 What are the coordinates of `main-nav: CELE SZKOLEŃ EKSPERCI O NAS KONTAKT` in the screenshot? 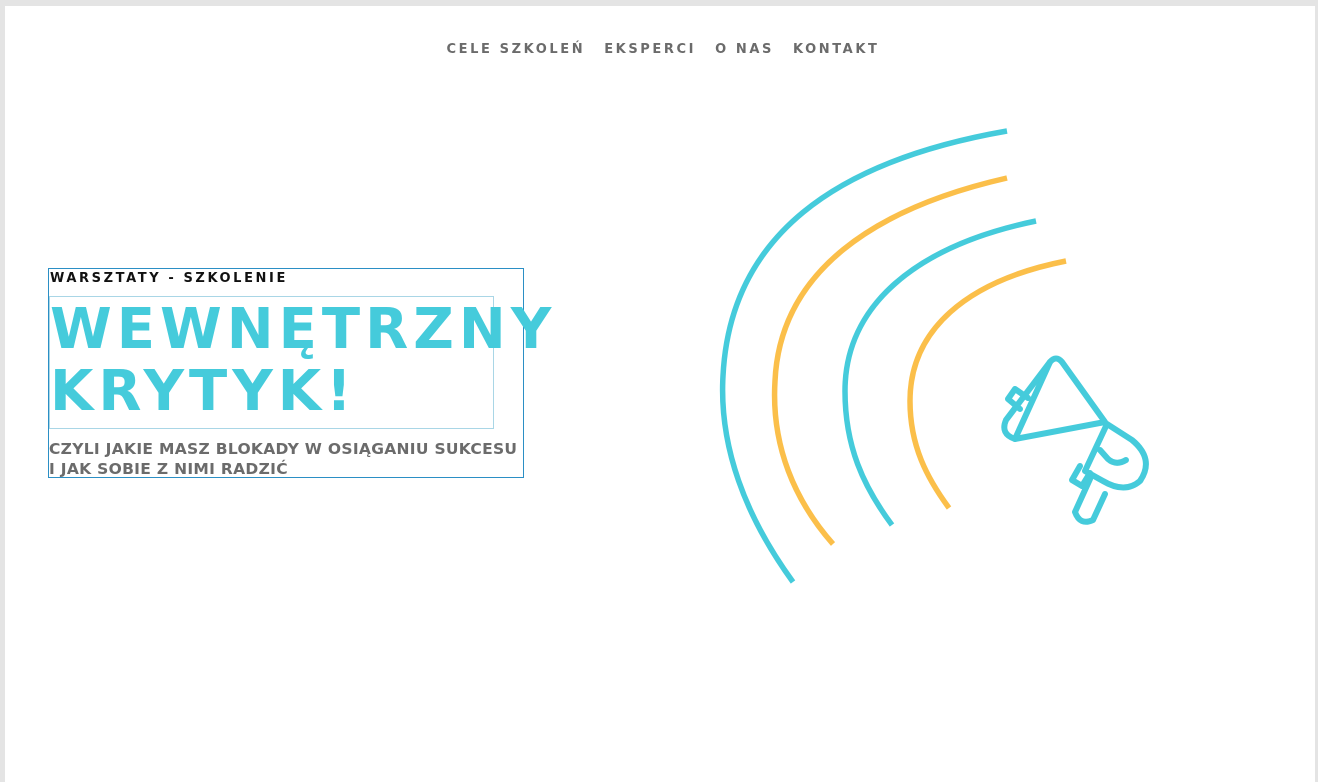 It's located at (660, 49).